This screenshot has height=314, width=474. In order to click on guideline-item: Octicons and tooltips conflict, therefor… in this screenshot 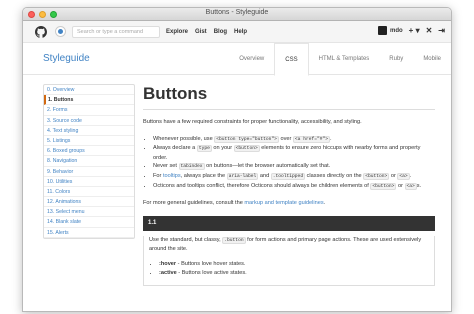, I will do `click(294, 187)`.